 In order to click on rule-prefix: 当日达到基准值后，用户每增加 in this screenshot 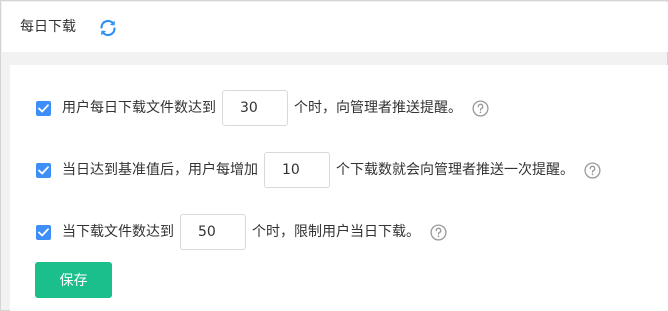, I will do `click(160, 170)`.